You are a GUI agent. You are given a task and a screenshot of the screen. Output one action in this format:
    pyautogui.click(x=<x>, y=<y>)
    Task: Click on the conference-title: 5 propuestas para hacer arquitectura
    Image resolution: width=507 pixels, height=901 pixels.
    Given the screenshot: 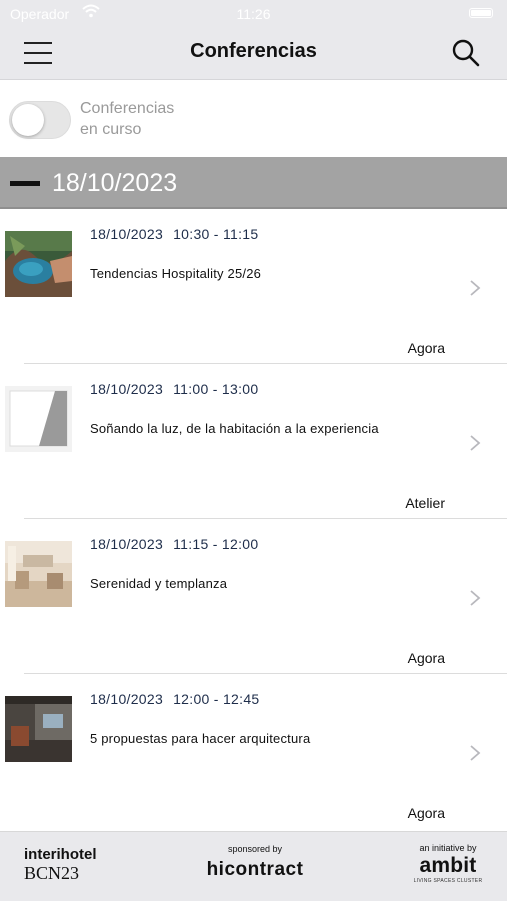 What is the action you would take?
    pyautogui.click(x=200, y=738)
    